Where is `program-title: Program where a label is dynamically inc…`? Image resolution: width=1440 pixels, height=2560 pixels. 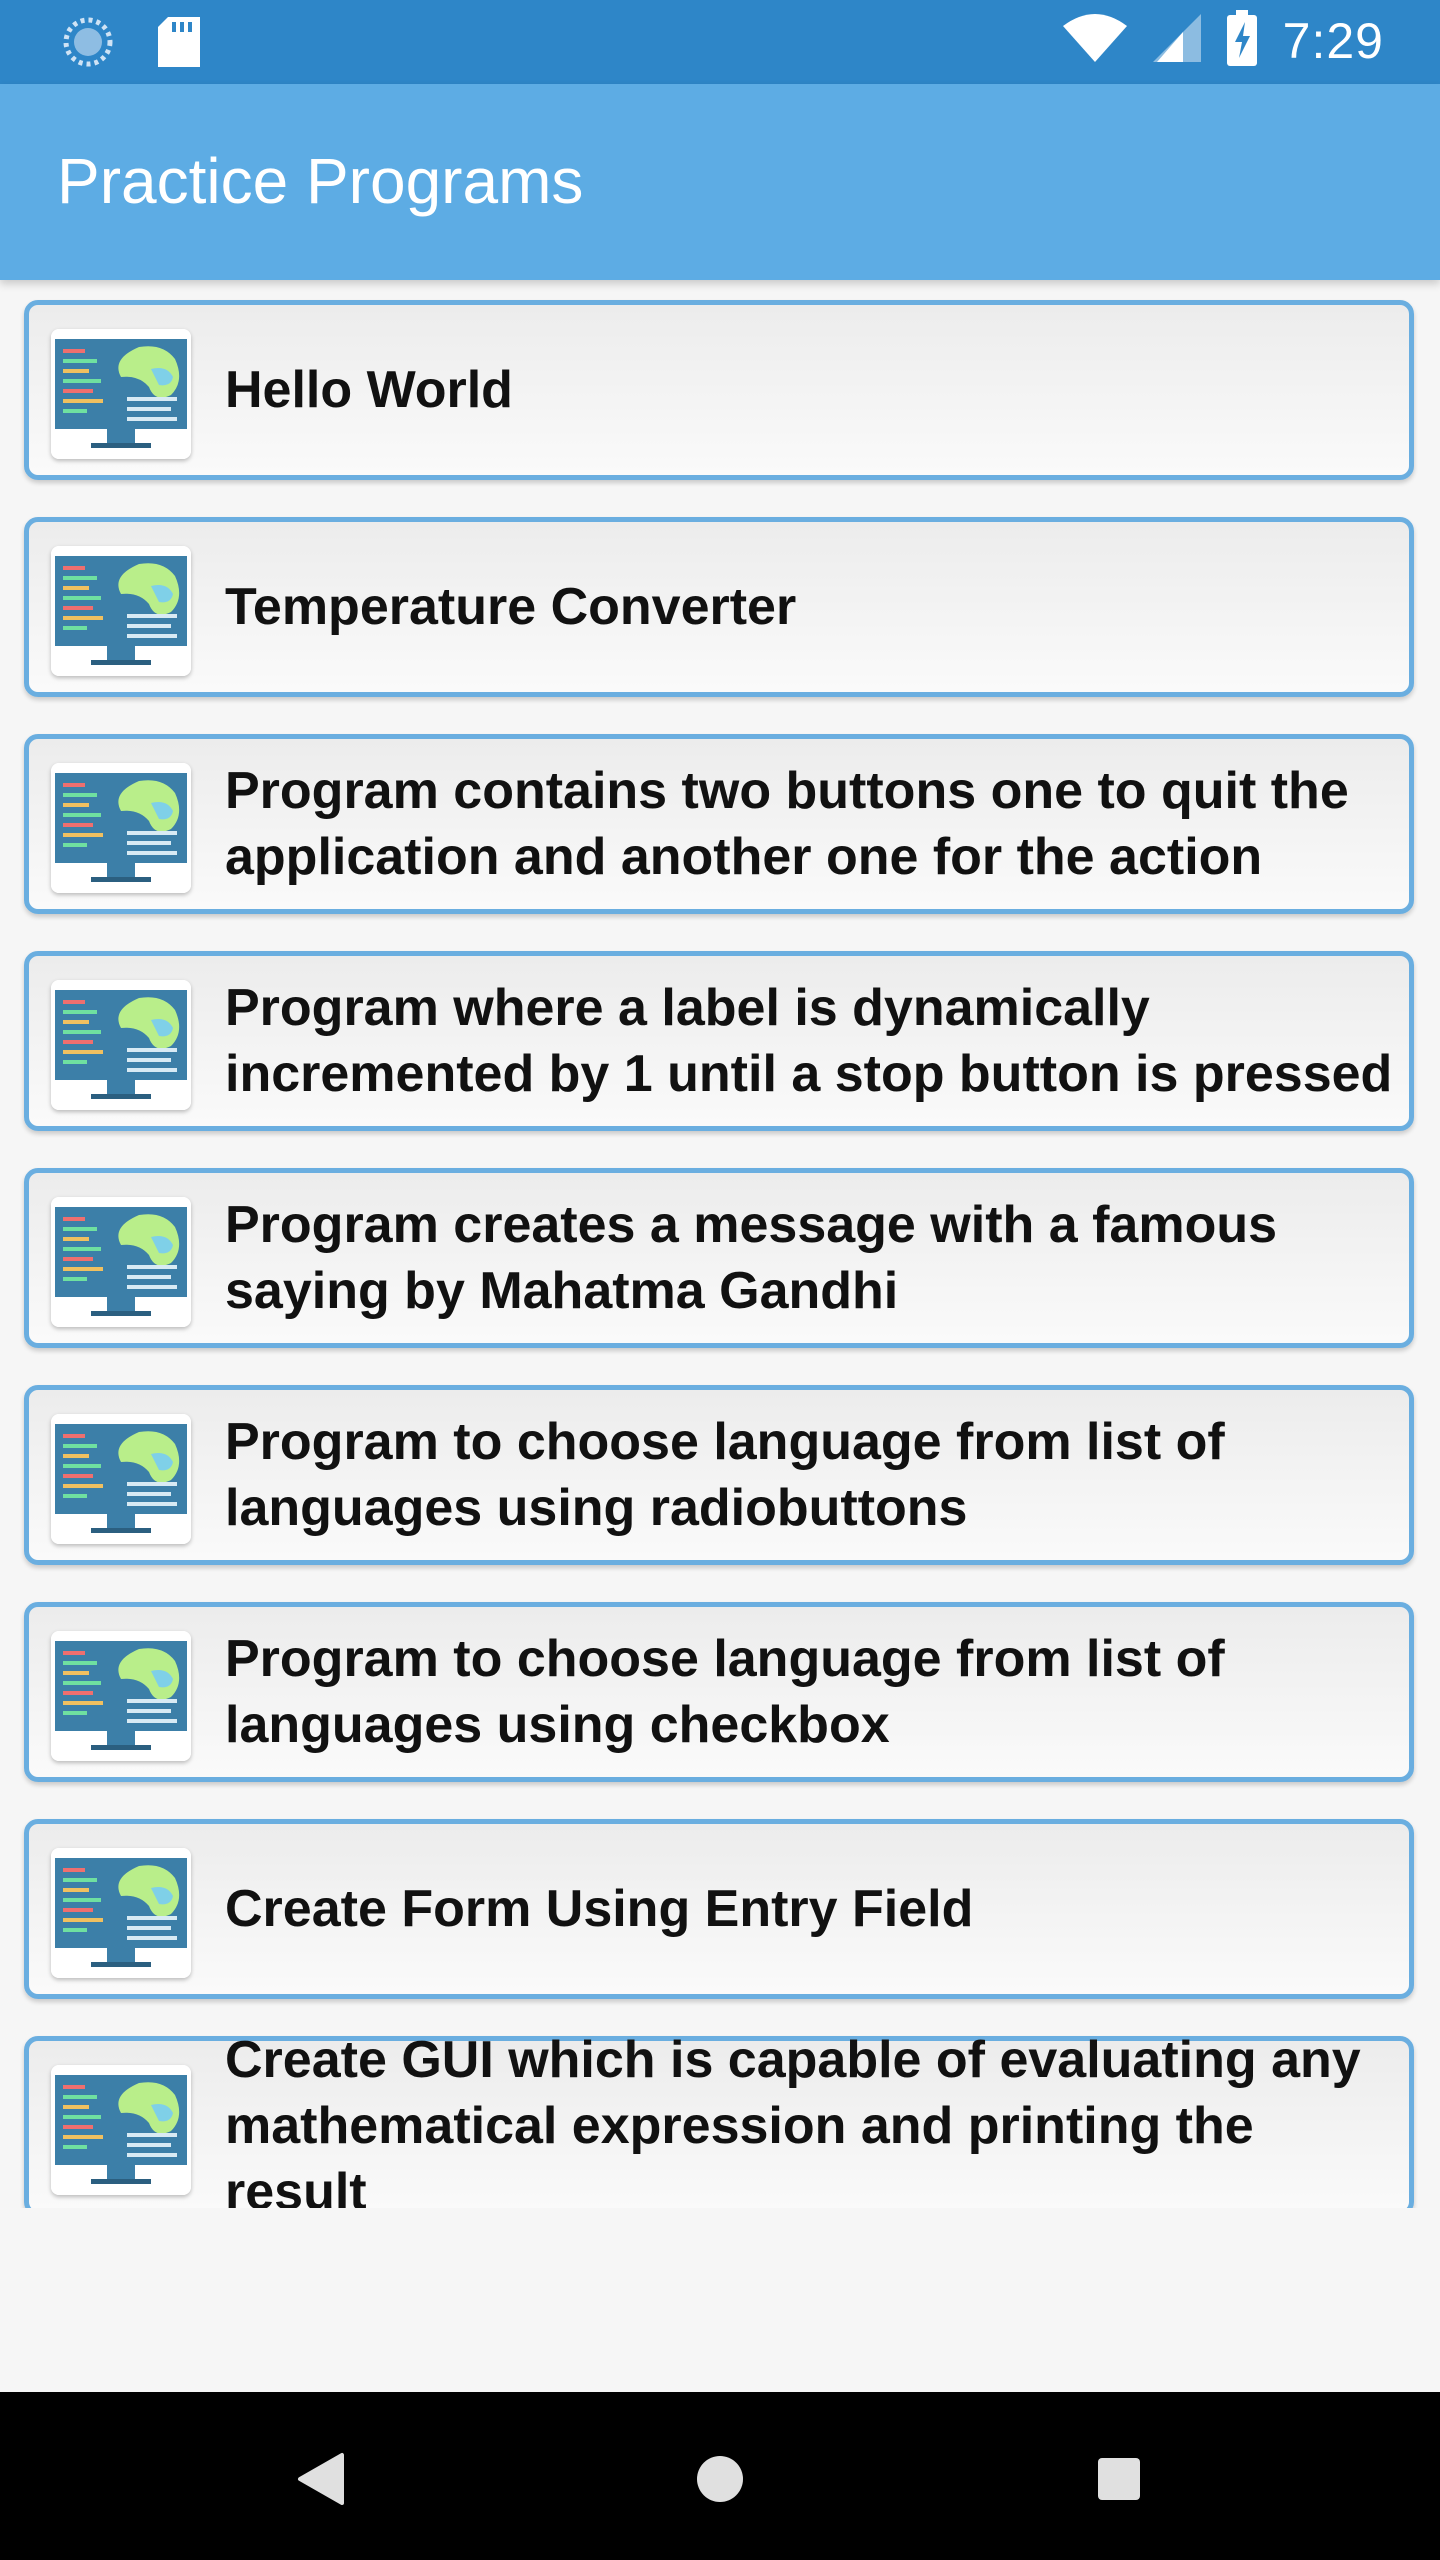
program-title: Program where a label is dynamically inc… is located at coordinates (809, 1041).